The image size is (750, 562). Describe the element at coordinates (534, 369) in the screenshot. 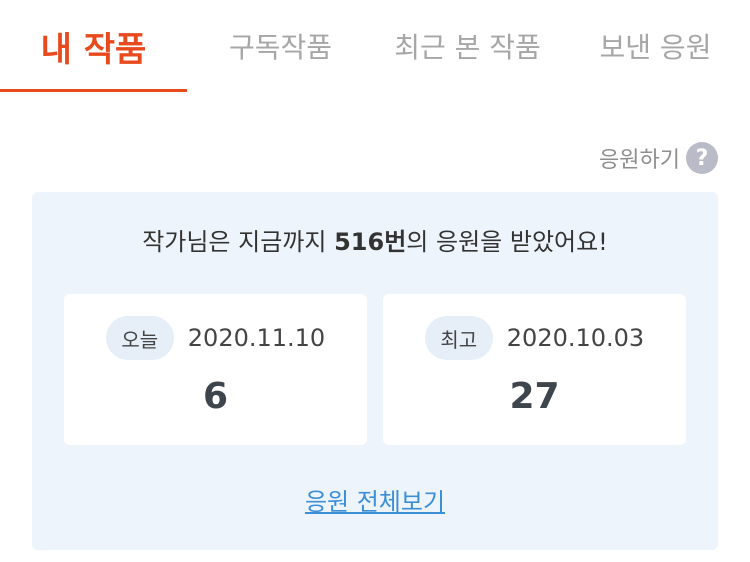

I see `best-cheer-card: 최고 2020.10.03 27` at that location.